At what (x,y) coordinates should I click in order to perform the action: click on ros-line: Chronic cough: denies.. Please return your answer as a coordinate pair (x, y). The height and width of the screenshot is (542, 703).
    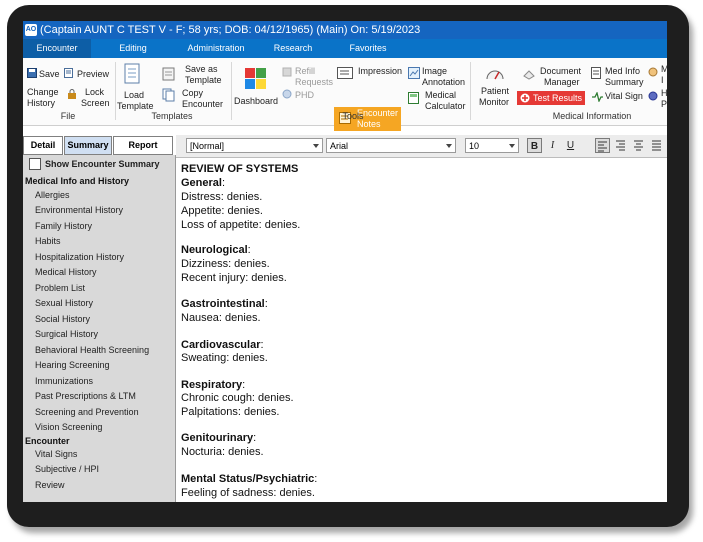
    Looking at the image, I should click on (237, 398).